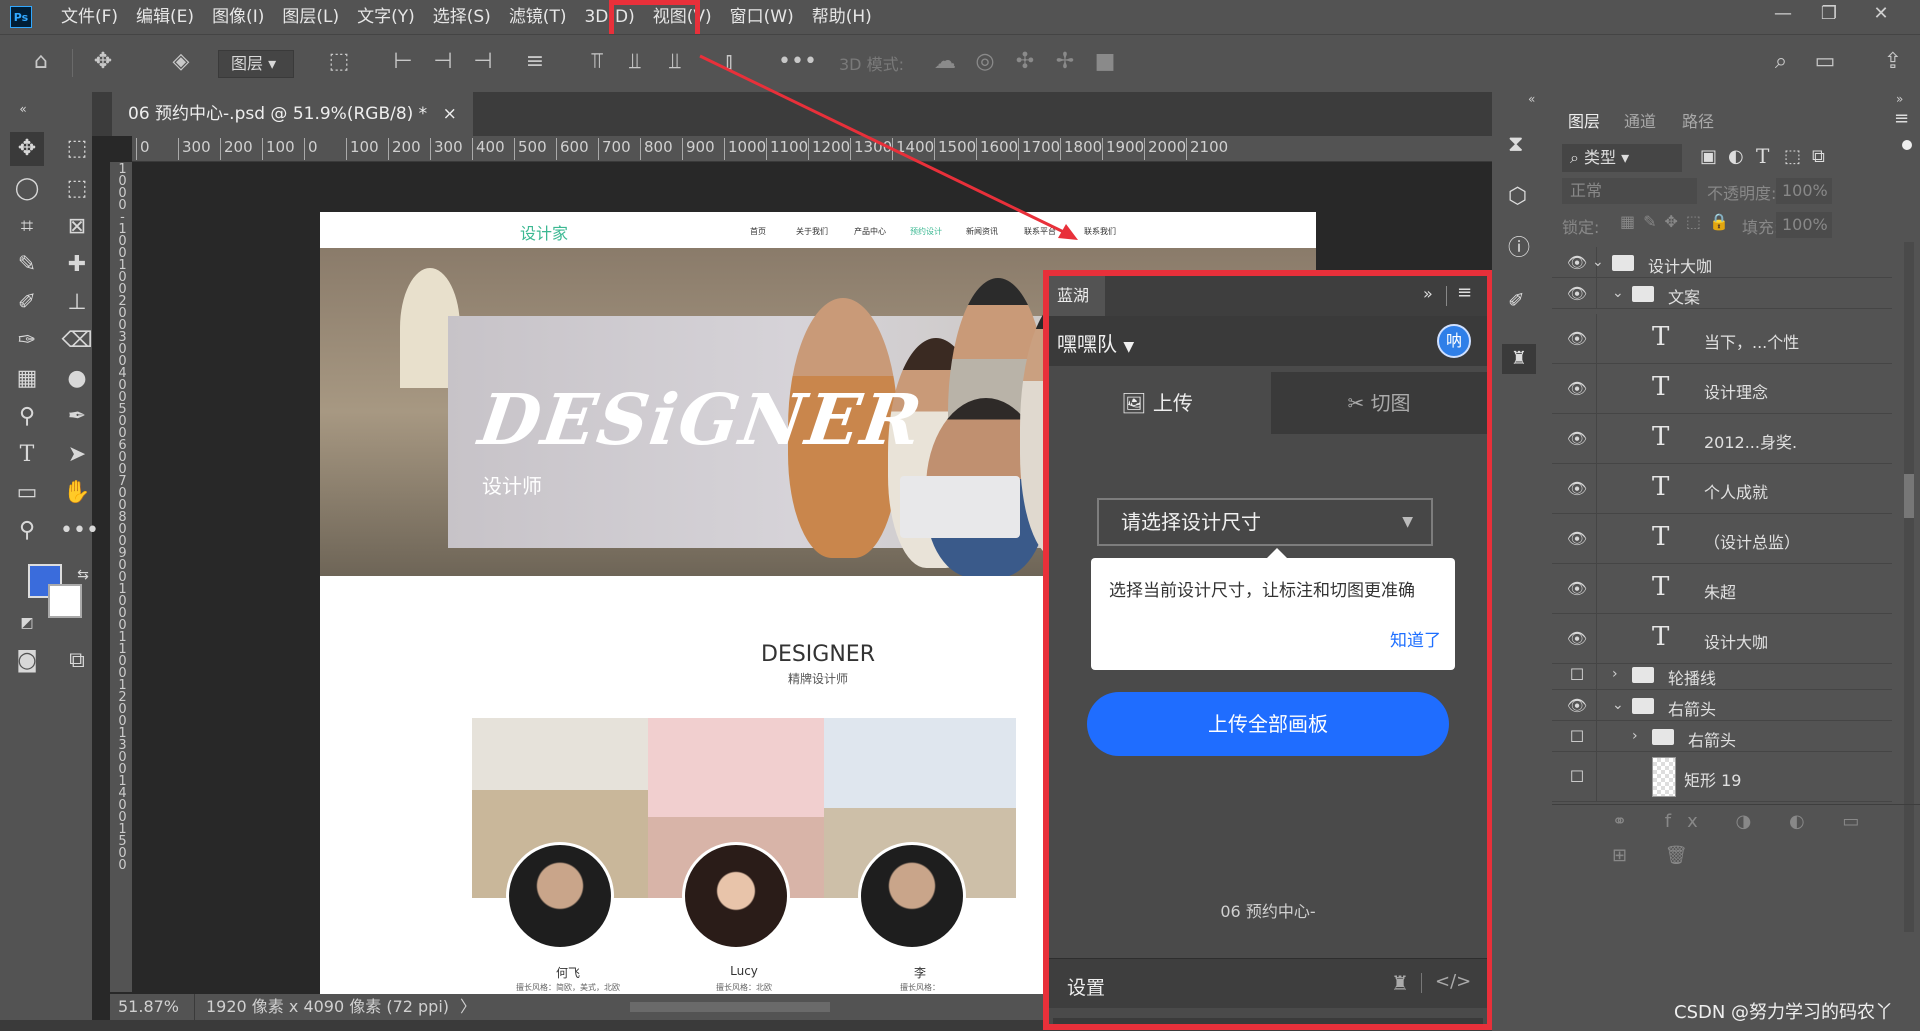  What do you see at coordinates (403, 62) in the screenshot?
I see `align-left-icon: ⊢` at bounding box center [403, 62].